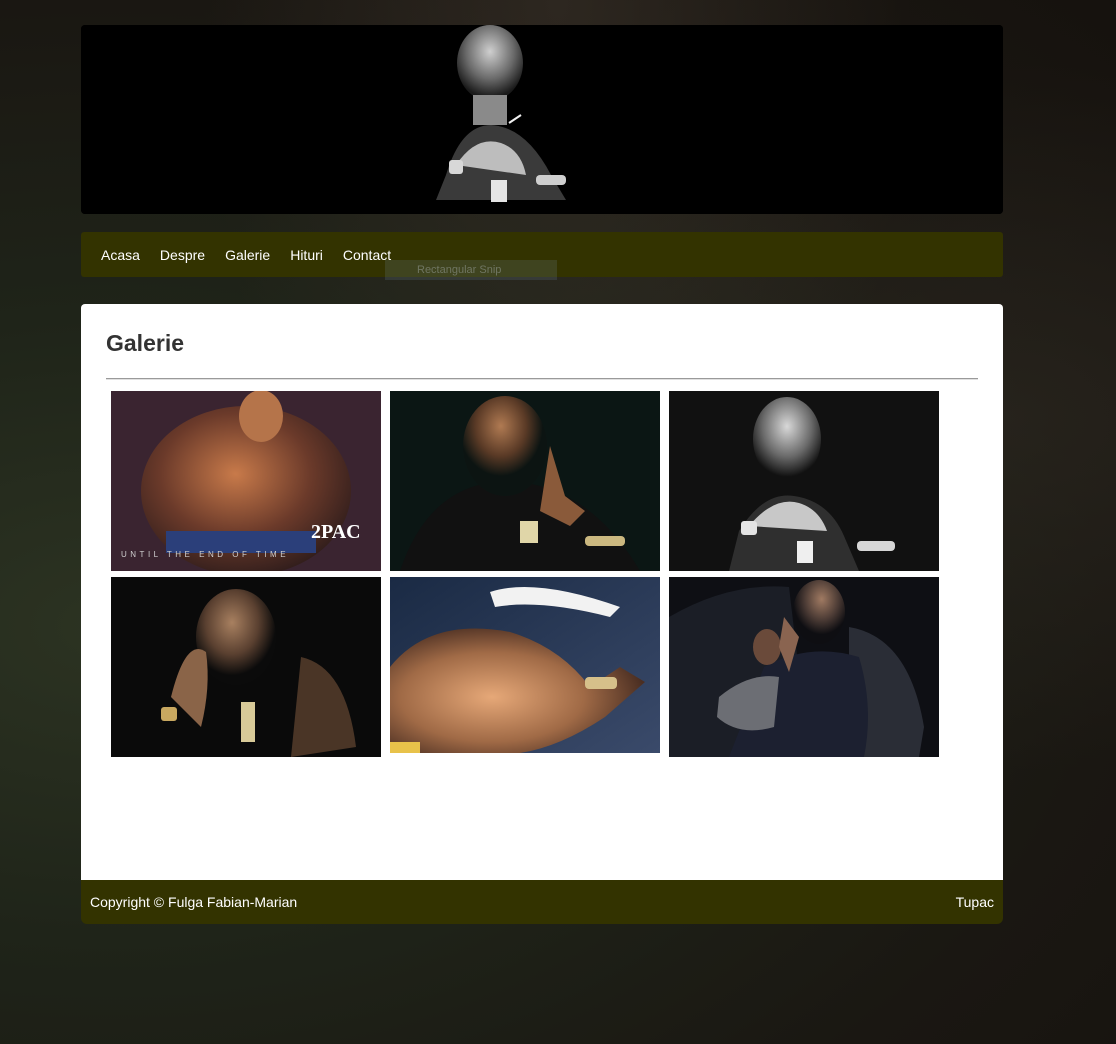 The width and height of the screenshot is (1116, 1044). I want to click on caption-until: UNTIL THE END OF TIME, so click(205, 554).